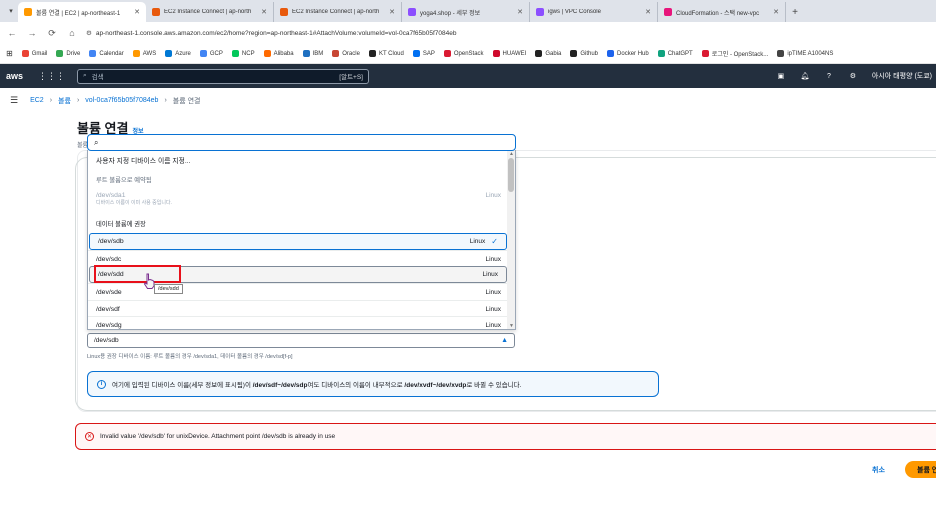 This screenshot has height=518, width=936. What do you see at coordinates (34, 53) in the screenshot?
I see `bookmark-item: Gmail` at bounding box center [34, 53].